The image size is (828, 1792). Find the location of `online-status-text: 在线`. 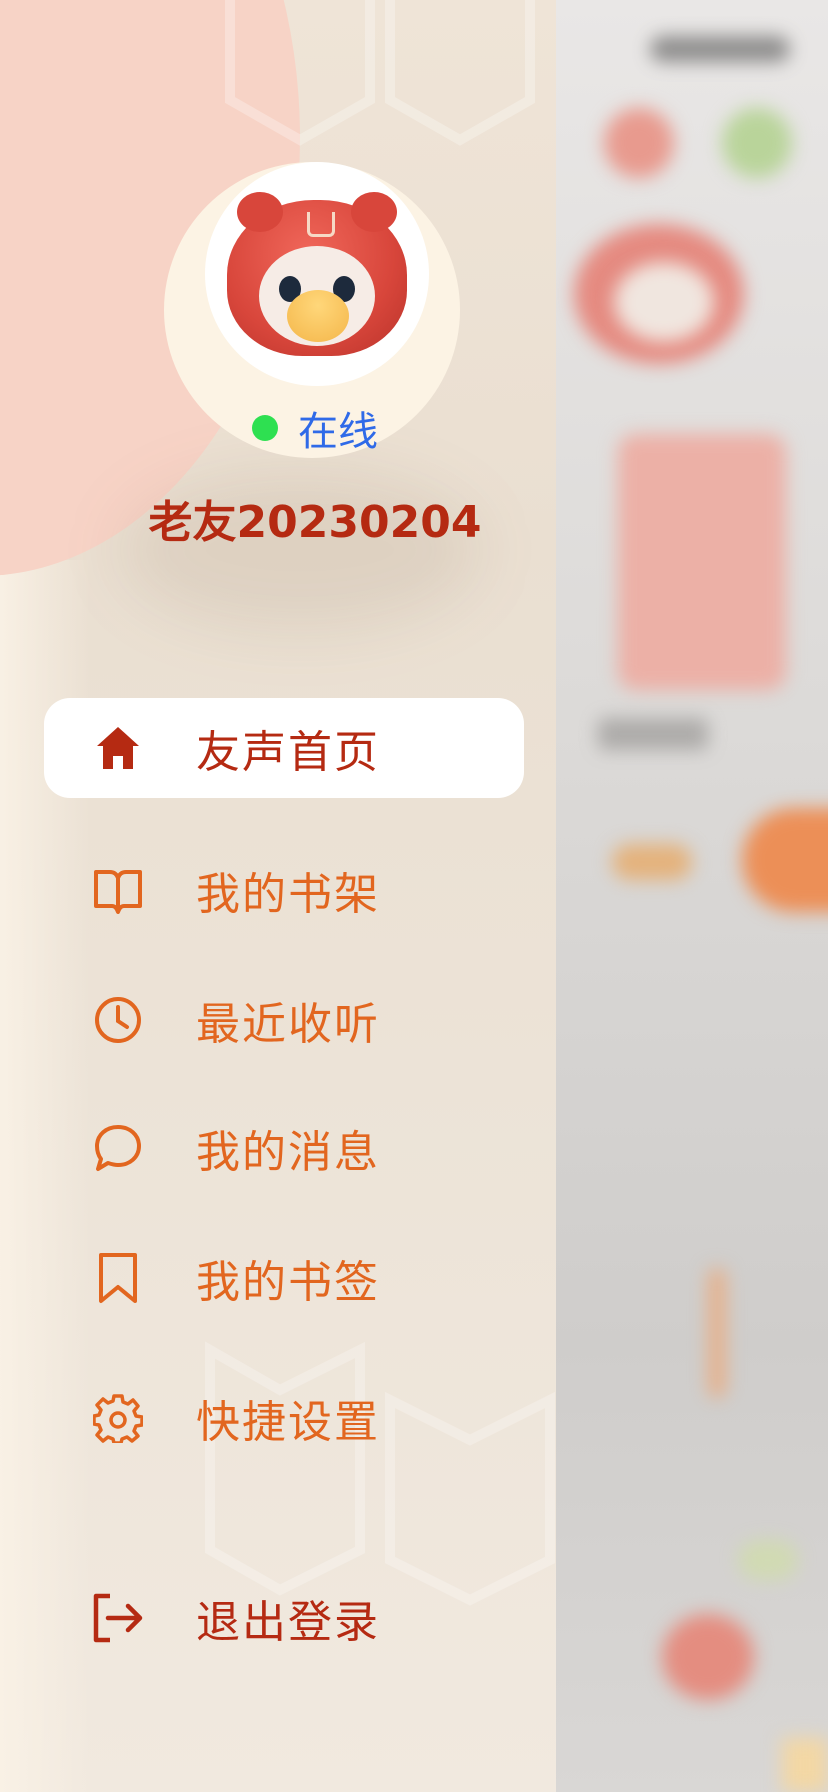

online-status-text: 在线 is located at coordinates (338, 432).